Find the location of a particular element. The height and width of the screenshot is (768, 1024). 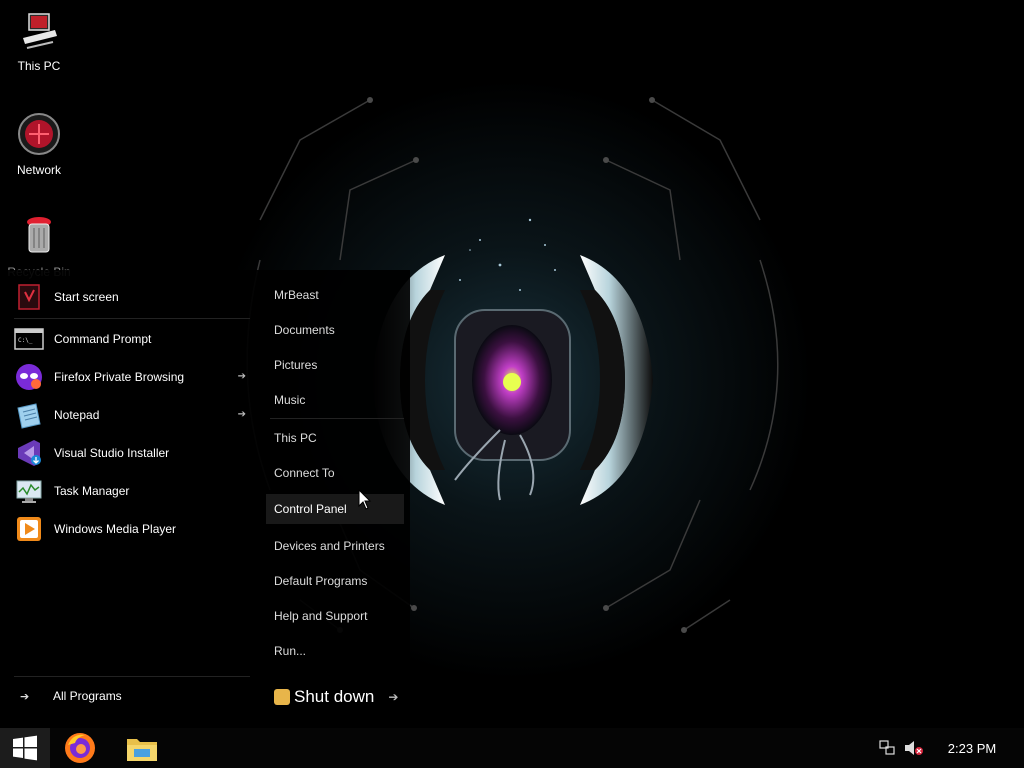

place-pictures: Pictures is located at coordinates (335, 365).